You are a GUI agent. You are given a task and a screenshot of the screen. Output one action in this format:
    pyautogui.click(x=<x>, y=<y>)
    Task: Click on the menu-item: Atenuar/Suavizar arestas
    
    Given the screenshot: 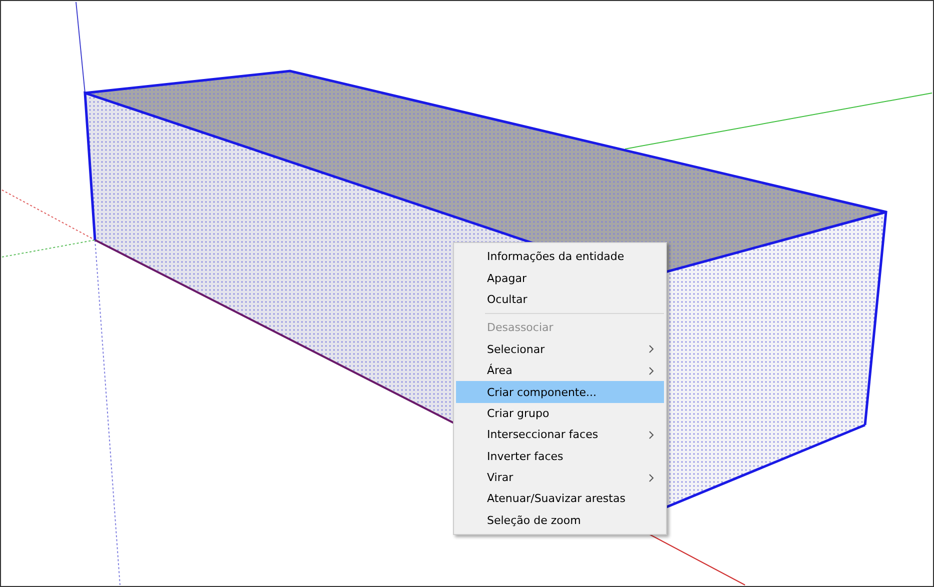 What is the action you would take?
    pyautogui.click(x=560, y=499)
    